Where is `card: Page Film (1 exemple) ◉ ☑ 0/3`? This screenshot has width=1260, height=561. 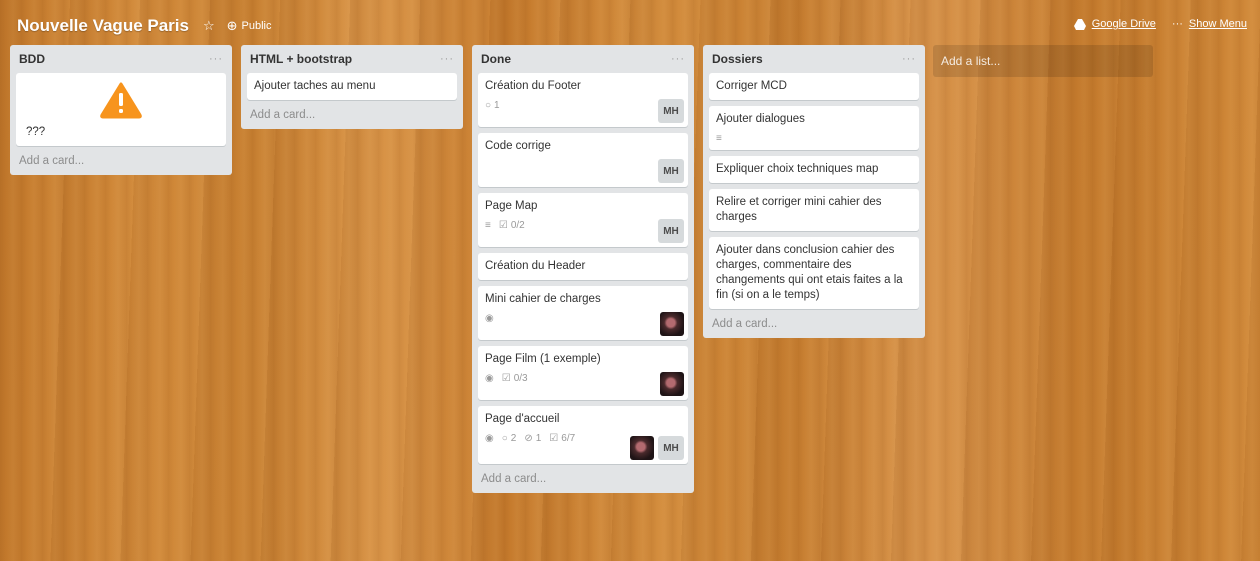
card: Page Film (1 exemple) ◉ ☑ 0/3 is located at coordinates (583, 373).